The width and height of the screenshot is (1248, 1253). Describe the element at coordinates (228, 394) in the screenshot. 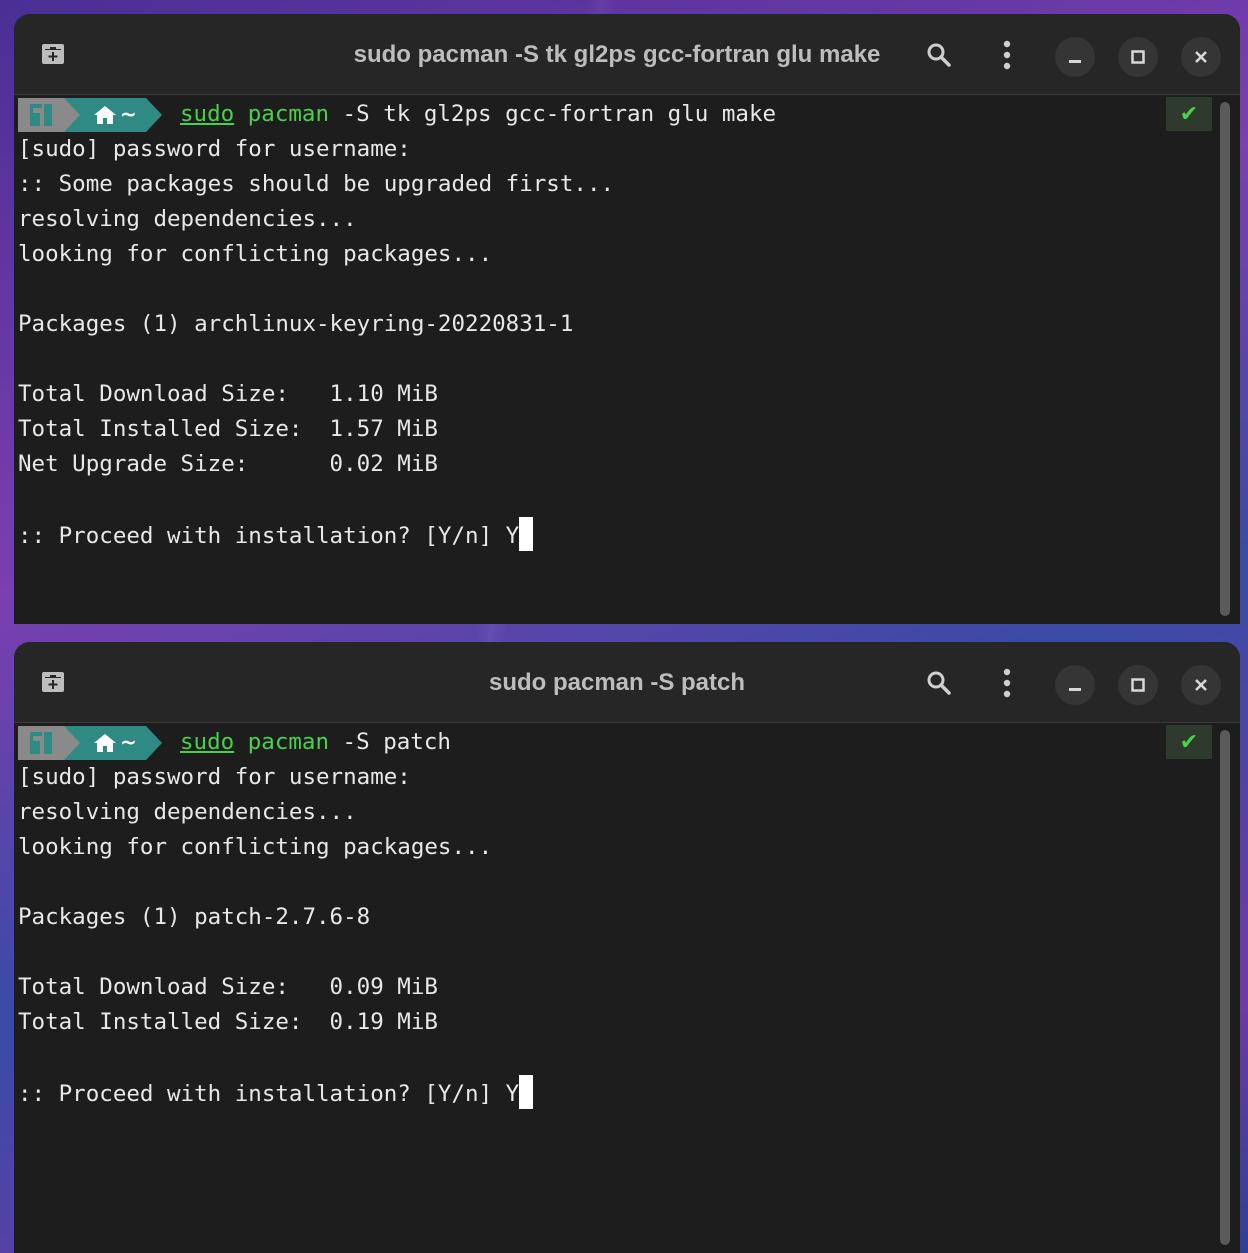

I see `output-line: Total Download Size: 1.10 MiB` at that location.